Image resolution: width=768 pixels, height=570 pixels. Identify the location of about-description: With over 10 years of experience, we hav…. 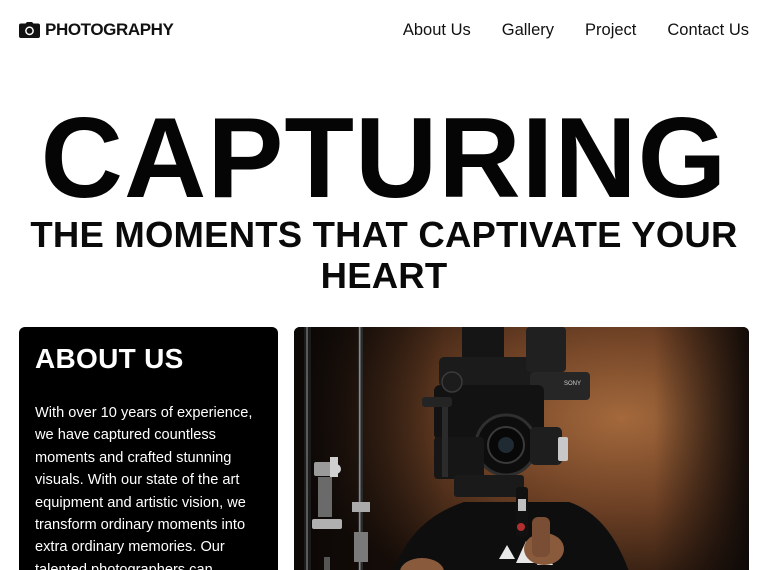
(144, 487).